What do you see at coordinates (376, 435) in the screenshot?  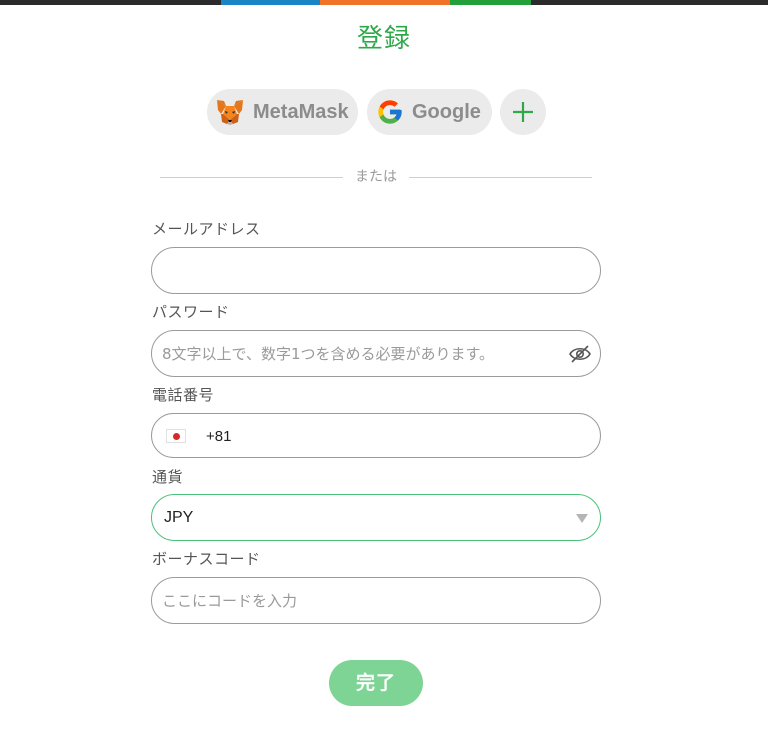 I see `phone-field-wrapper: +81` at bounding box center [376, 435].